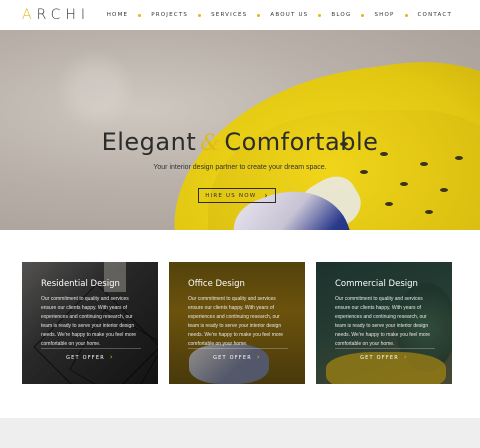  I want to click on hire-us-now-label: HIRE US NOW, so click(231, 195).